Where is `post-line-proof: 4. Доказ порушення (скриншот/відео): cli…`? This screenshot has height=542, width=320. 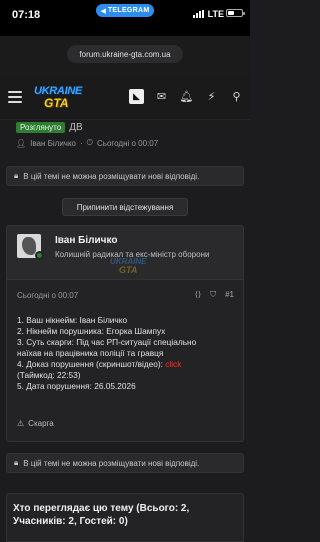 post-line-proof: 4. Доказ порушення (скриншот/відео): cli… is located at coordinates (127, 364).